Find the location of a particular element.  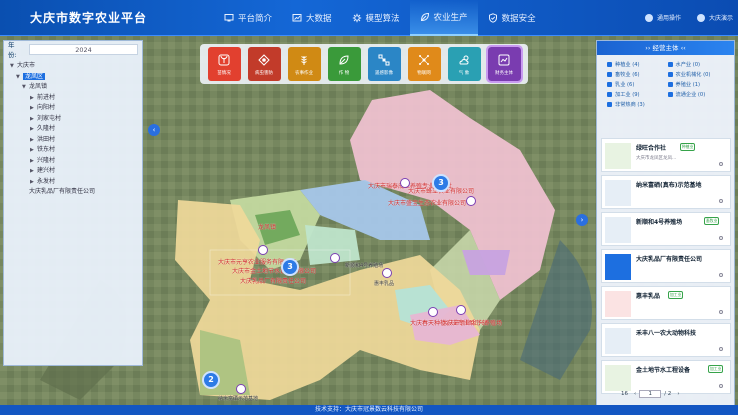

region-purple is located at coordinates (486, 262).